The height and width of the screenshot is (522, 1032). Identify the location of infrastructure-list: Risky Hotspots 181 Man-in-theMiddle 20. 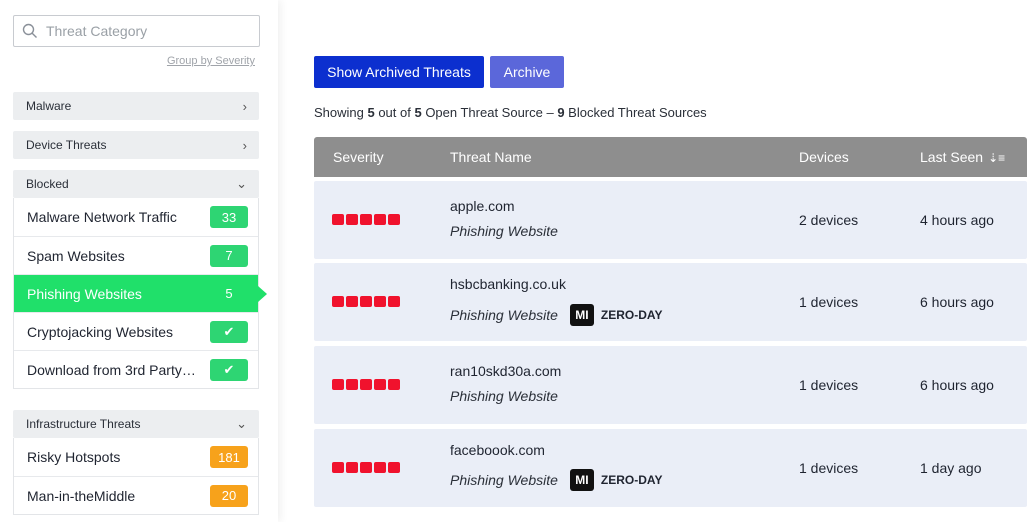
(136, 476).